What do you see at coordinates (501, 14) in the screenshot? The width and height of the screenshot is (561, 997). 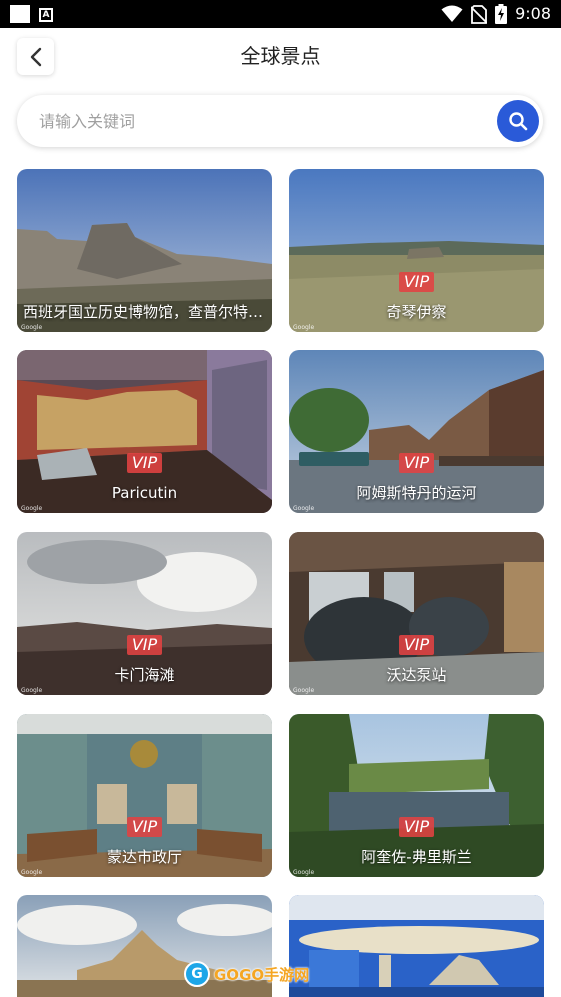 I see `battery-charging-icon` at bounding box center [501, 14].